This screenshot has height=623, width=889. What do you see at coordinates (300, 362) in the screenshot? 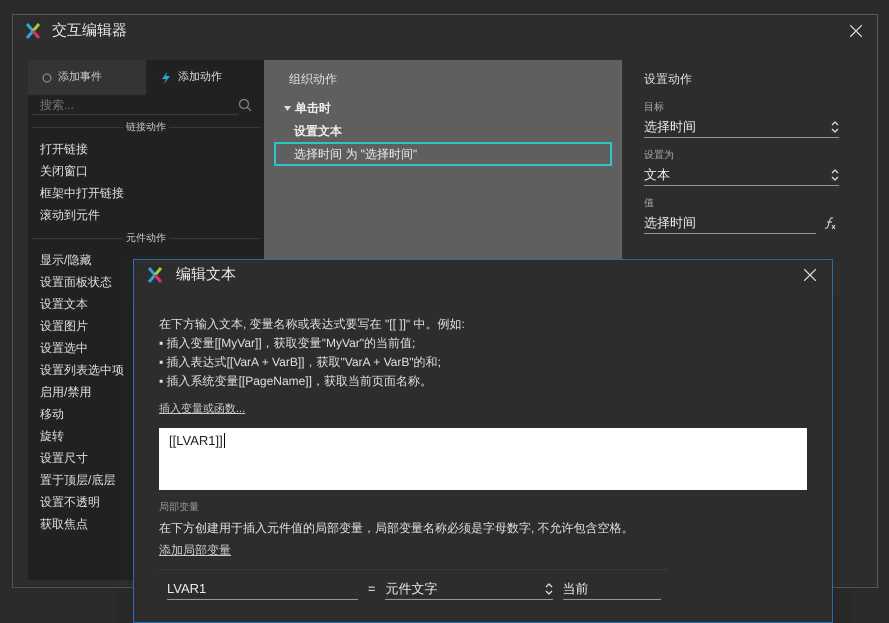
I see `instruction-text: ▪ 插入表达式[[VarA + VarB]]，获取"VarA + VarB"的和;` at bounding box center [300, 362].